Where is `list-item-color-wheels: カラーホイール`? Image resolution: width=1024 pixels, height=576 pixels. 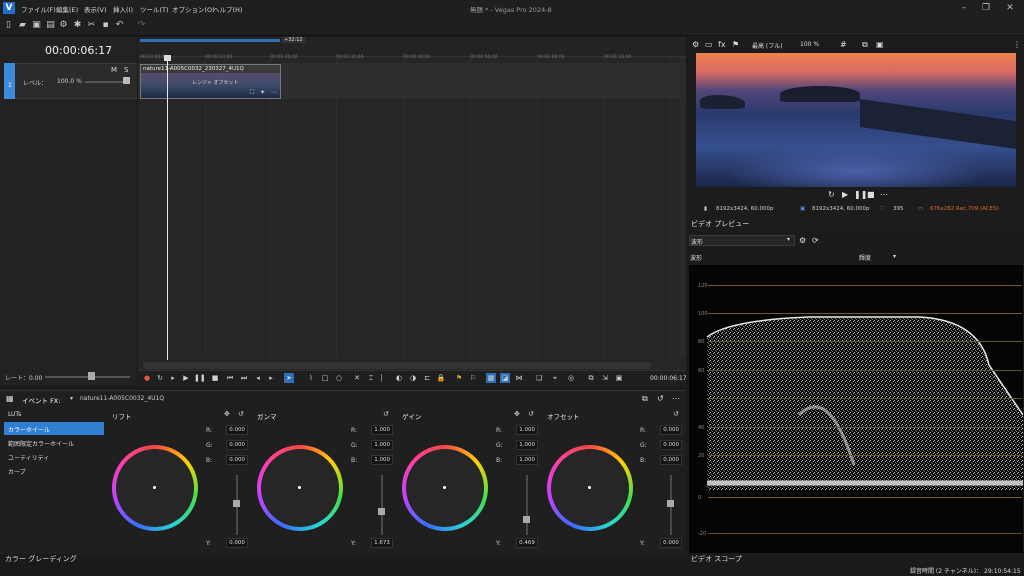
list-item-color-wheels: カラーホイール is located at coordinates (29, 429).